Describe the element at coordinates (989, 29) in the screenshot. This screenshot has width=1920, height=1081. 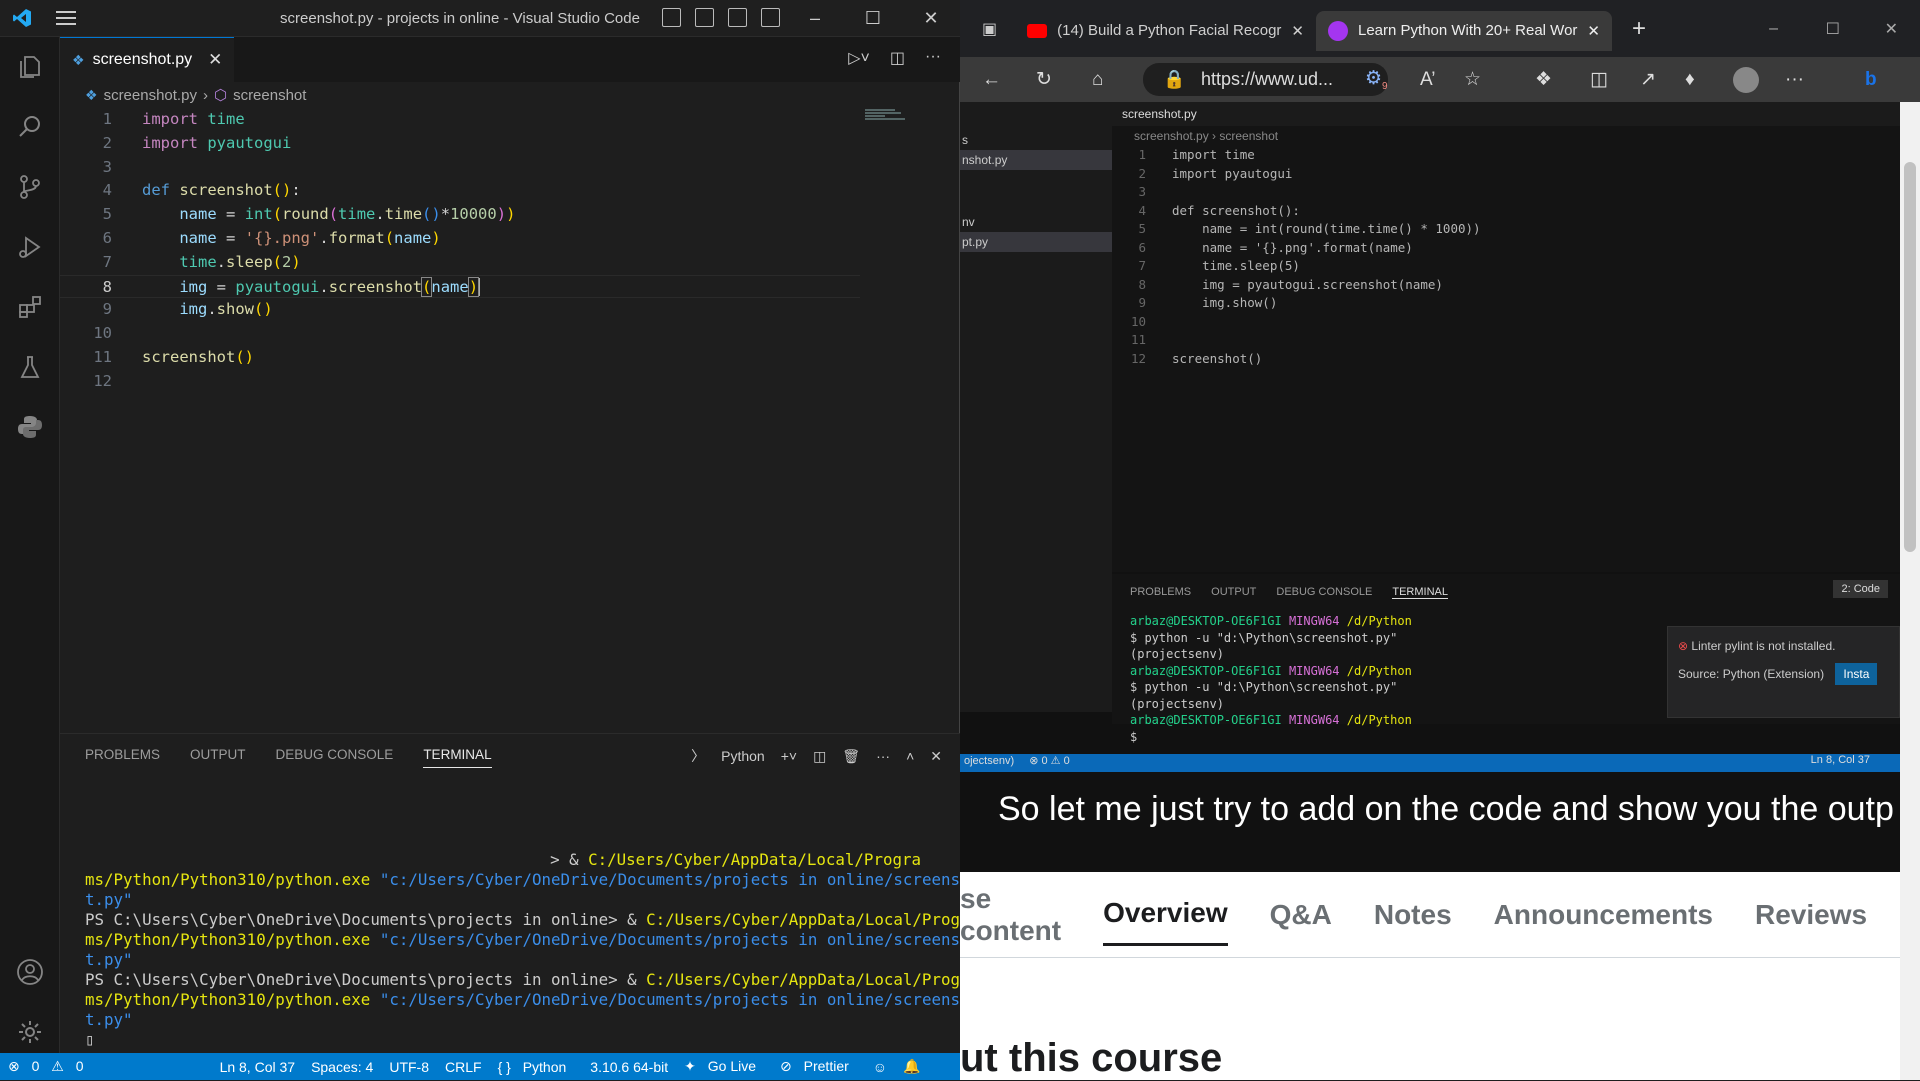
I see `tab-actions-icon: ▣` at that location.